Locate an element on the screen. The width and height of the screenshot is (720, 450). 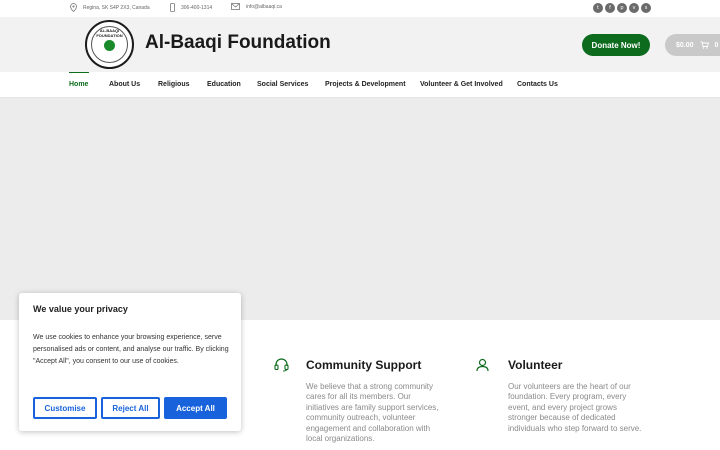
site-brand: Al-Baaqi Foundation is located at coordinates (238, 43).